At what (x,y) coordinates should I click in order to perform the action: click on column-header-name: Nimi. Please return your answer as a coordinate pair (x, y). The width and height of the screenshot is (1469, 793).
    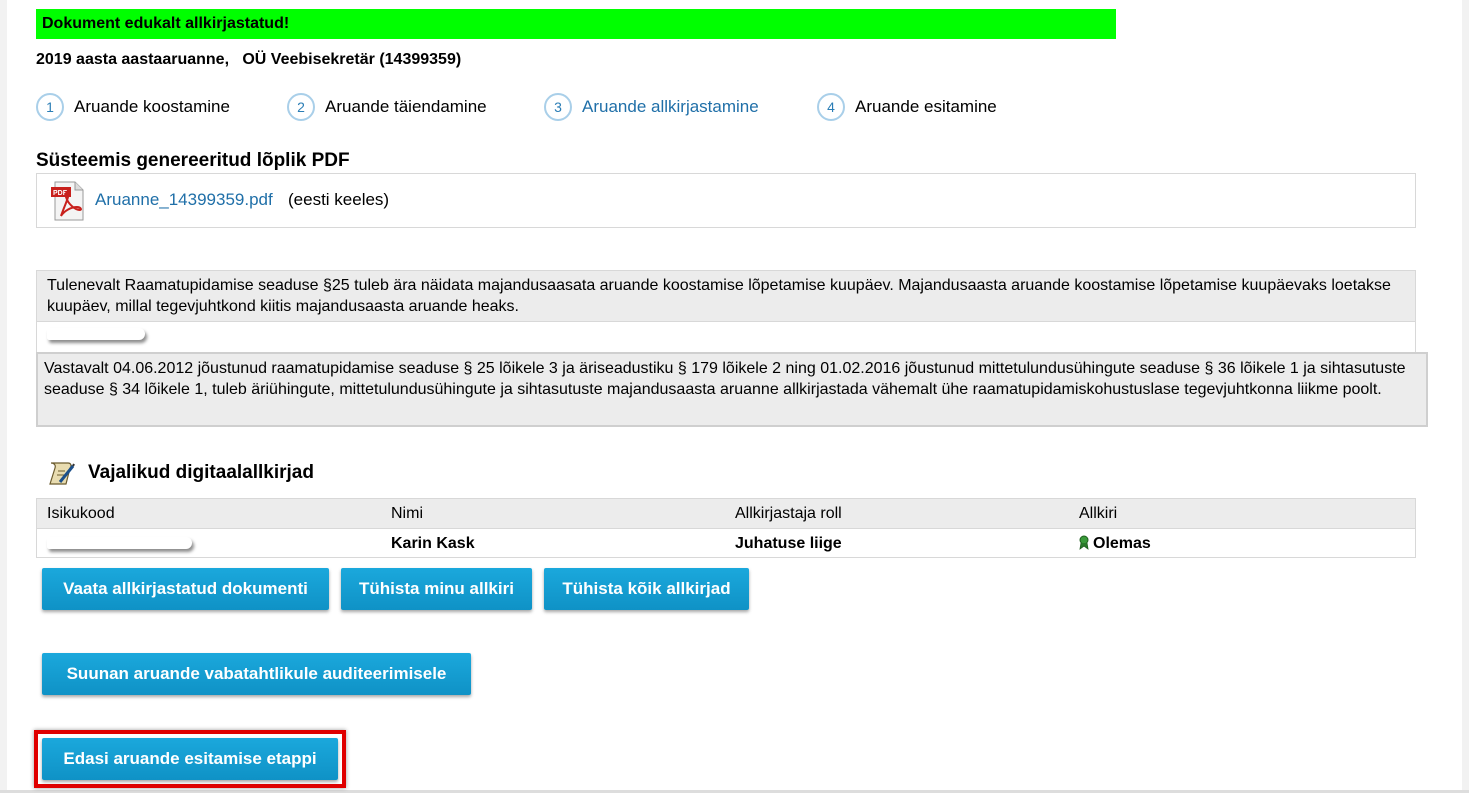
    Looking at the image, I should click on (407, 513).